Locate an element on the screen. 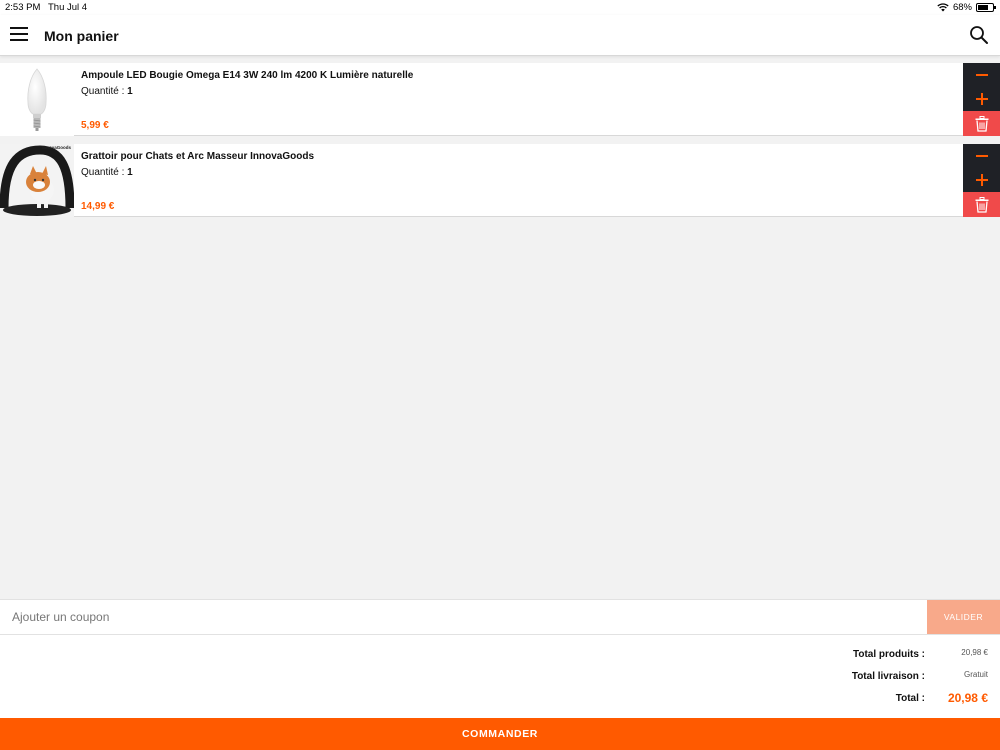 The height and width of the screenshot is (750, 1000). status-bar: 2:53 PM Thu Jul 4 68% is located at coordinates (500, 7).